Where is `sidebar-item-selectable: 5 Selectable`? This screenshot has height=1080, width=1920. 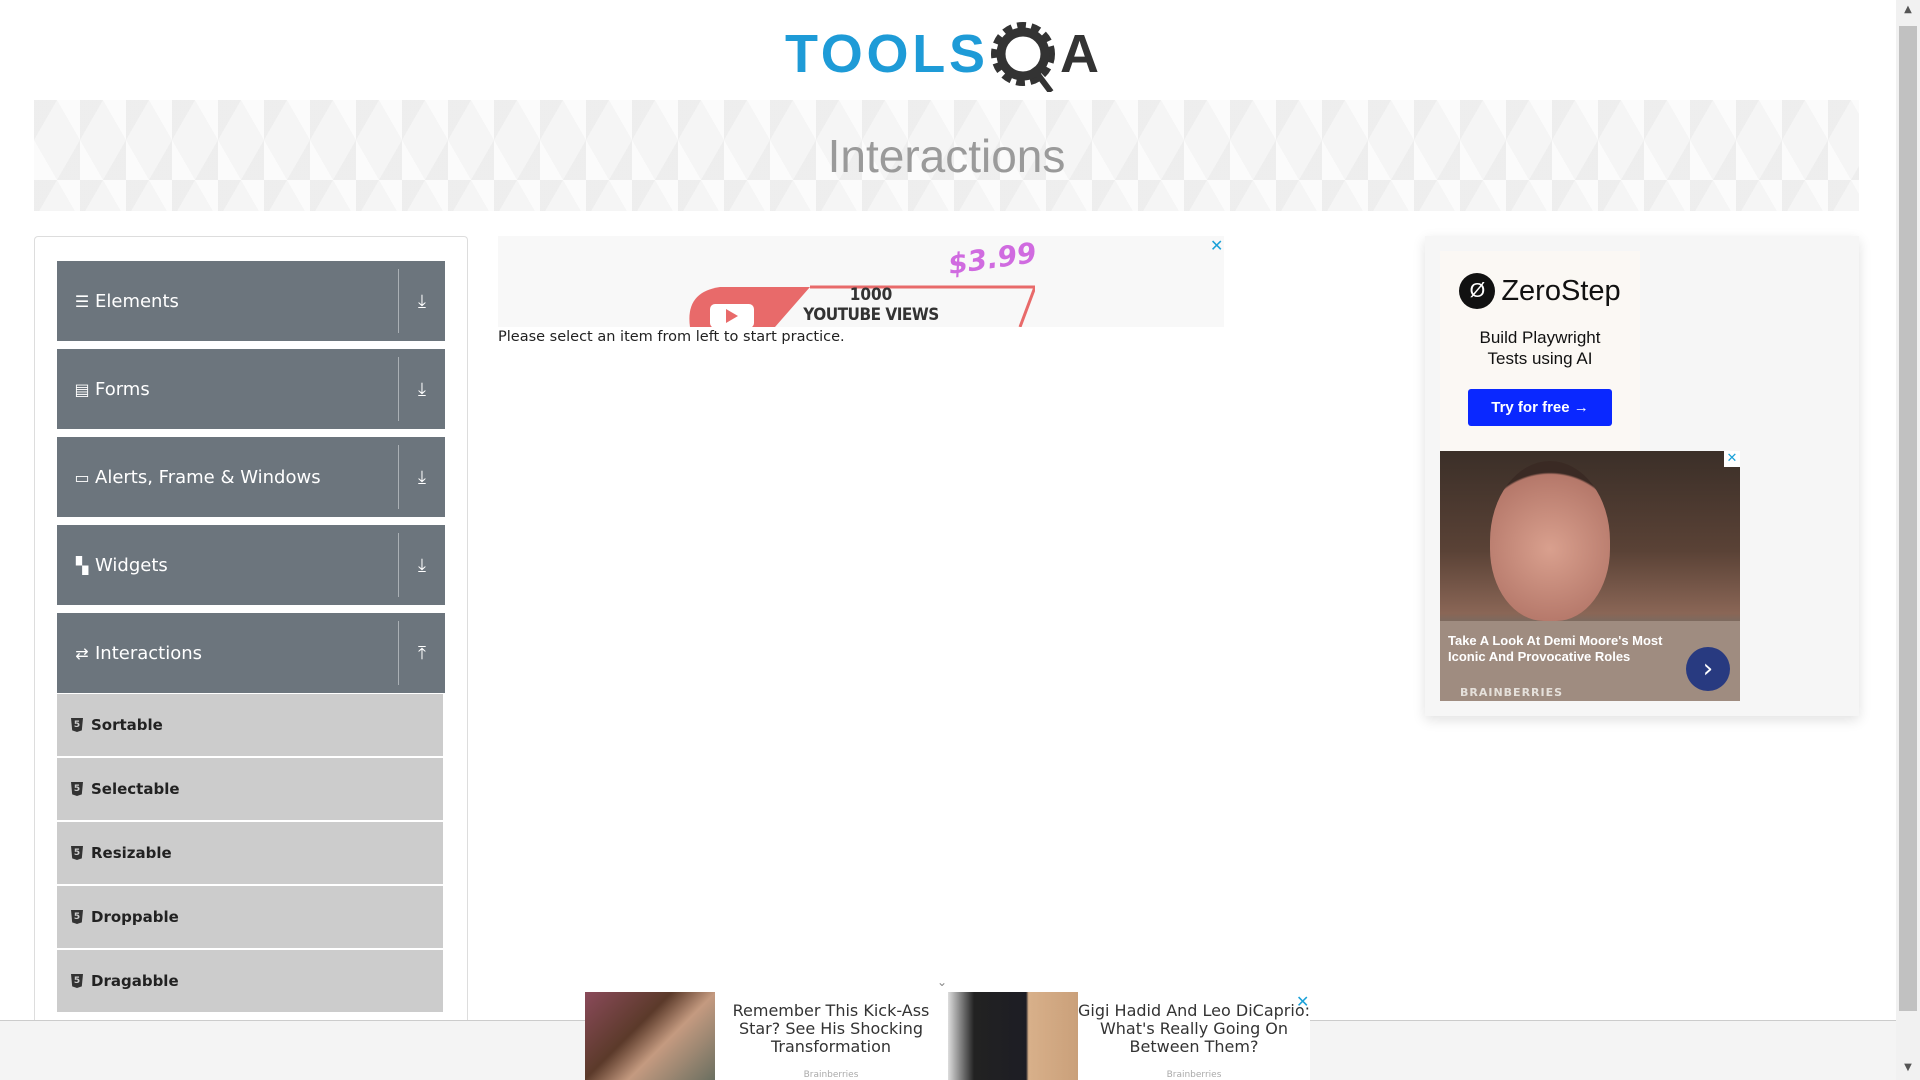
sidebar-item-selectable: 5 Selectable is located at coordinates (250, 789).